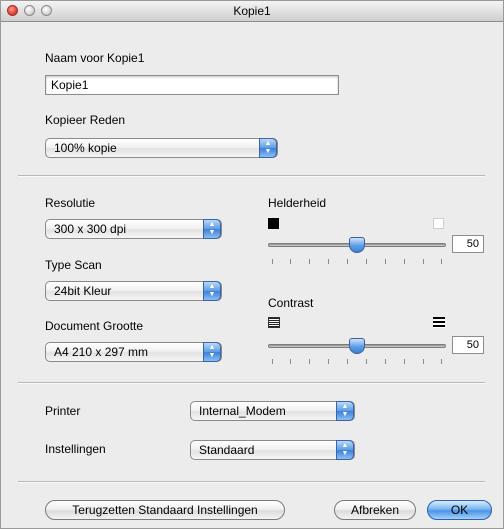 Image resolution: width=504 pixels, height=529 pixels. I want to click on resolution-label: Resolutie, so click(70, 203).